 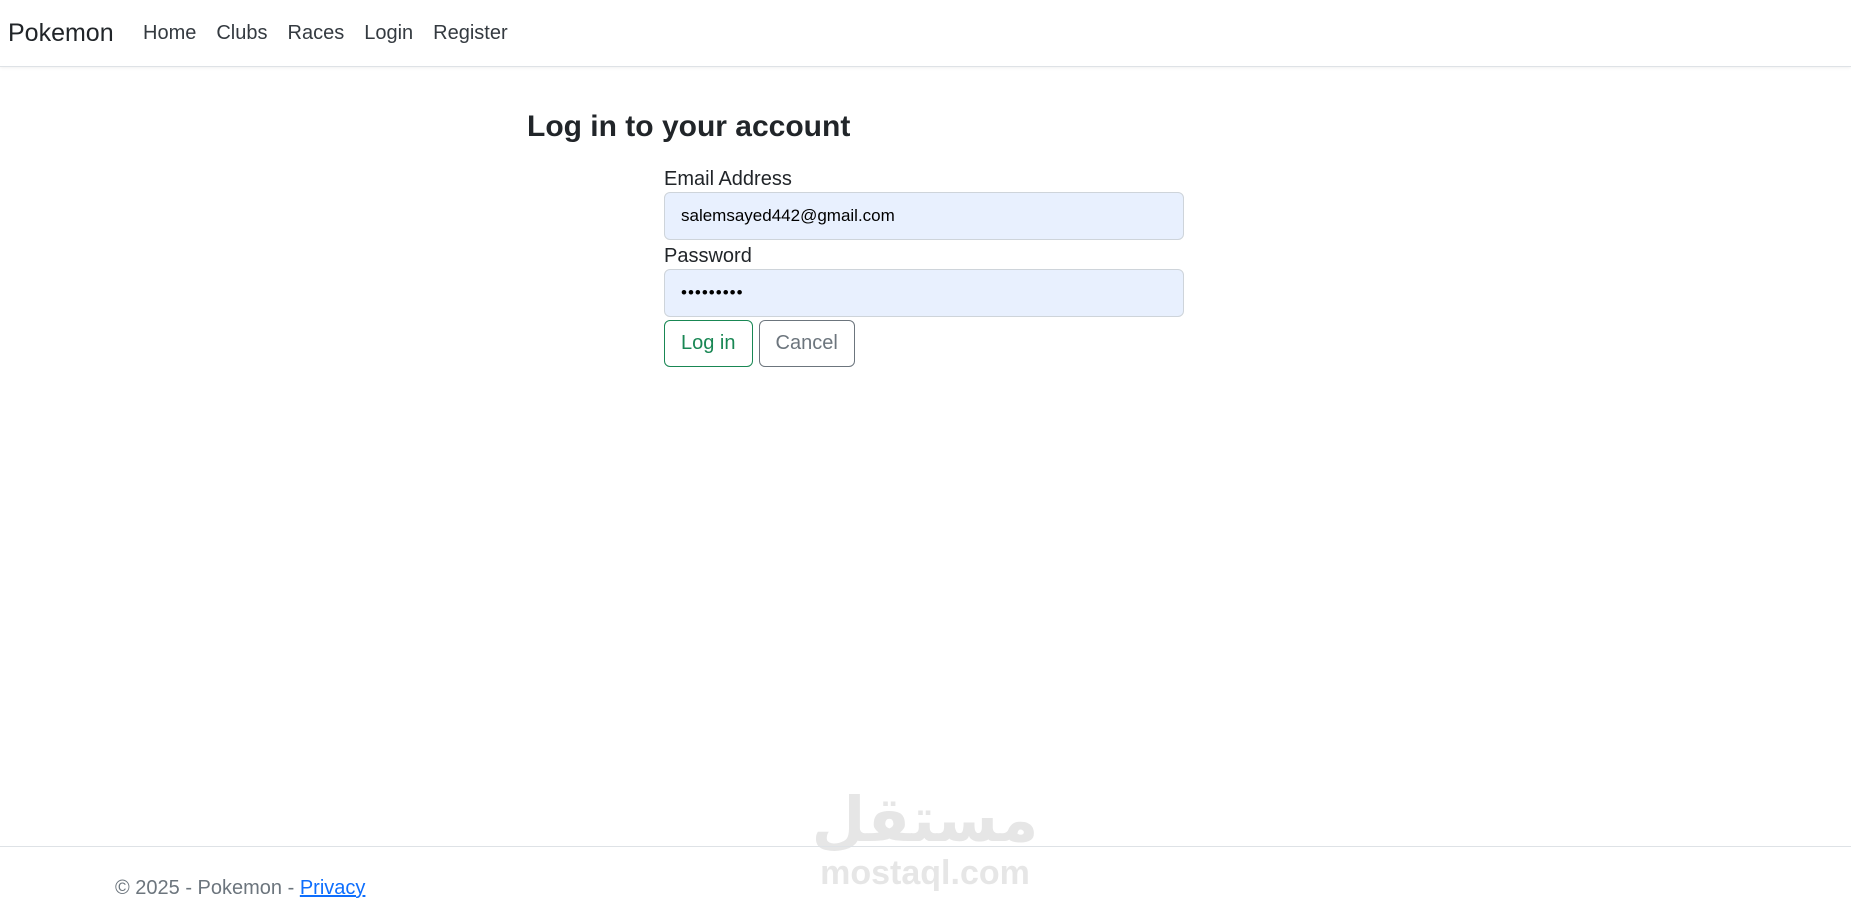 I want to click on nav-link-login: Login, so click(x=388, y=33).